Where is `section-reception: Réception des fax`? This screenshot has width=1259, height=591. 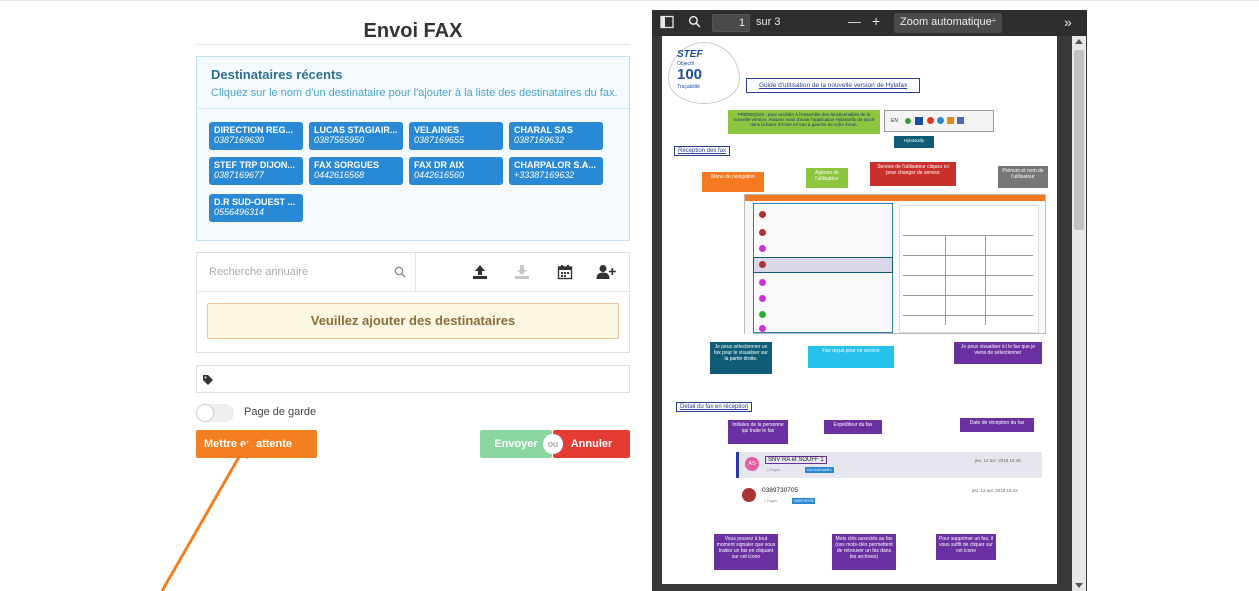 section-reception: Réception des fax is located at coordinates (702, 151).